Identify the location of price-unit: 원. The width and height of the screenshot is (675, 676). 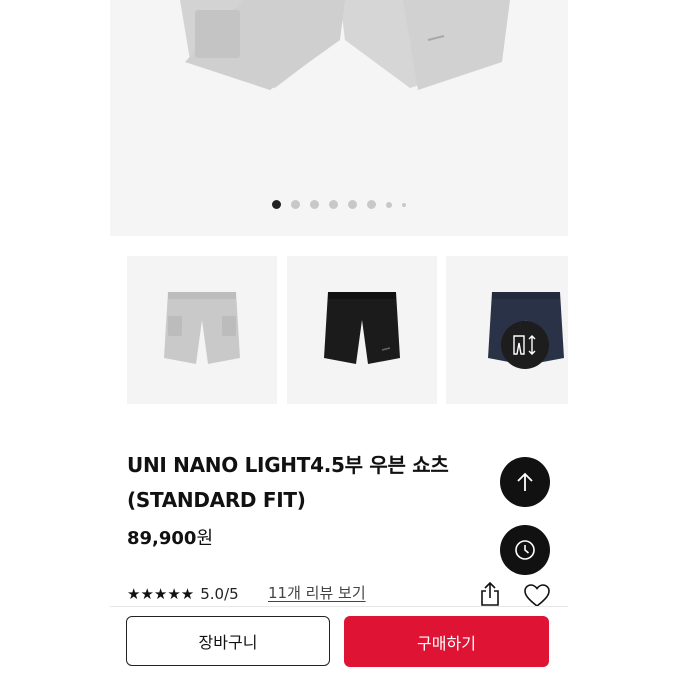
(205, 538).